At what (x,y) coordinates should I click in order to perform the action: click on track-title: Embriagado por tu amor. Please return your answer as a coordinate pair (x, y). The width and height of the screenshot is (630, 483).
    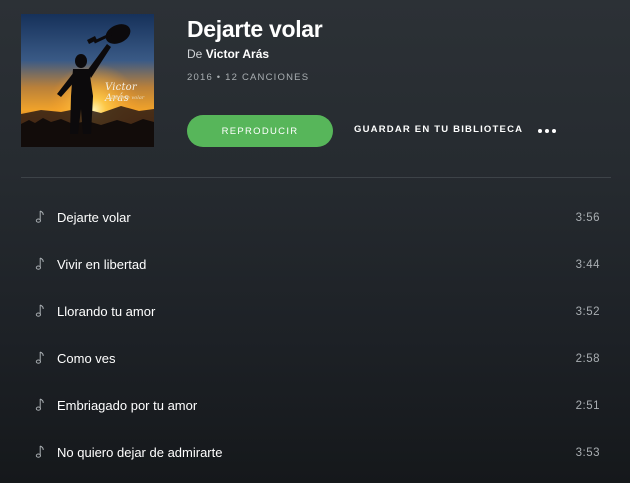
    Looking at the image, I should click on (127, 405).